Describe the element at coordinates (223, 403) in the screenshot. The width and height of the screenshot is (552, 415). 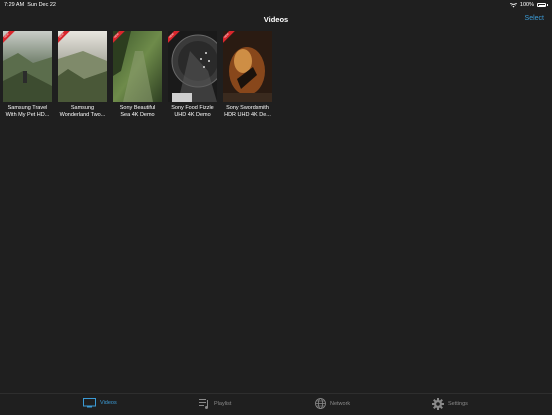
I see `tab-label: Playlist` at that location.